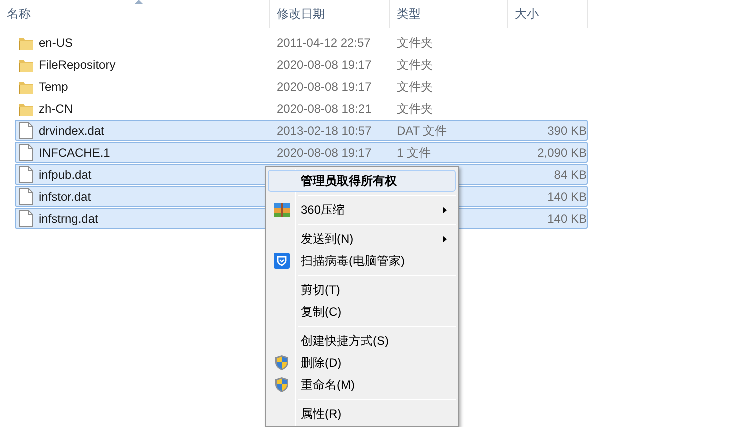  I want to click on file-name: Temp, so click(54, 87).